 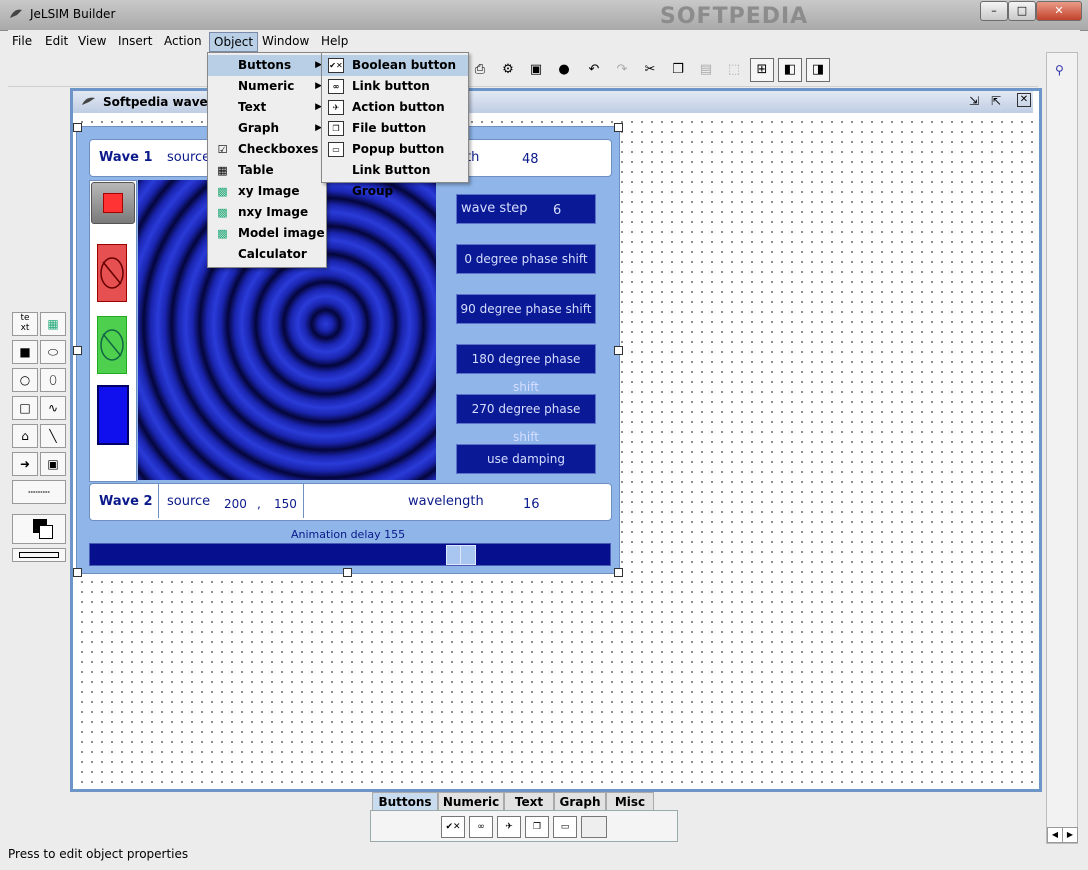 What do you see at coordinates (113, 415) in the screenshot?
I see `blue-toggle` at bounding box center [113, 415].